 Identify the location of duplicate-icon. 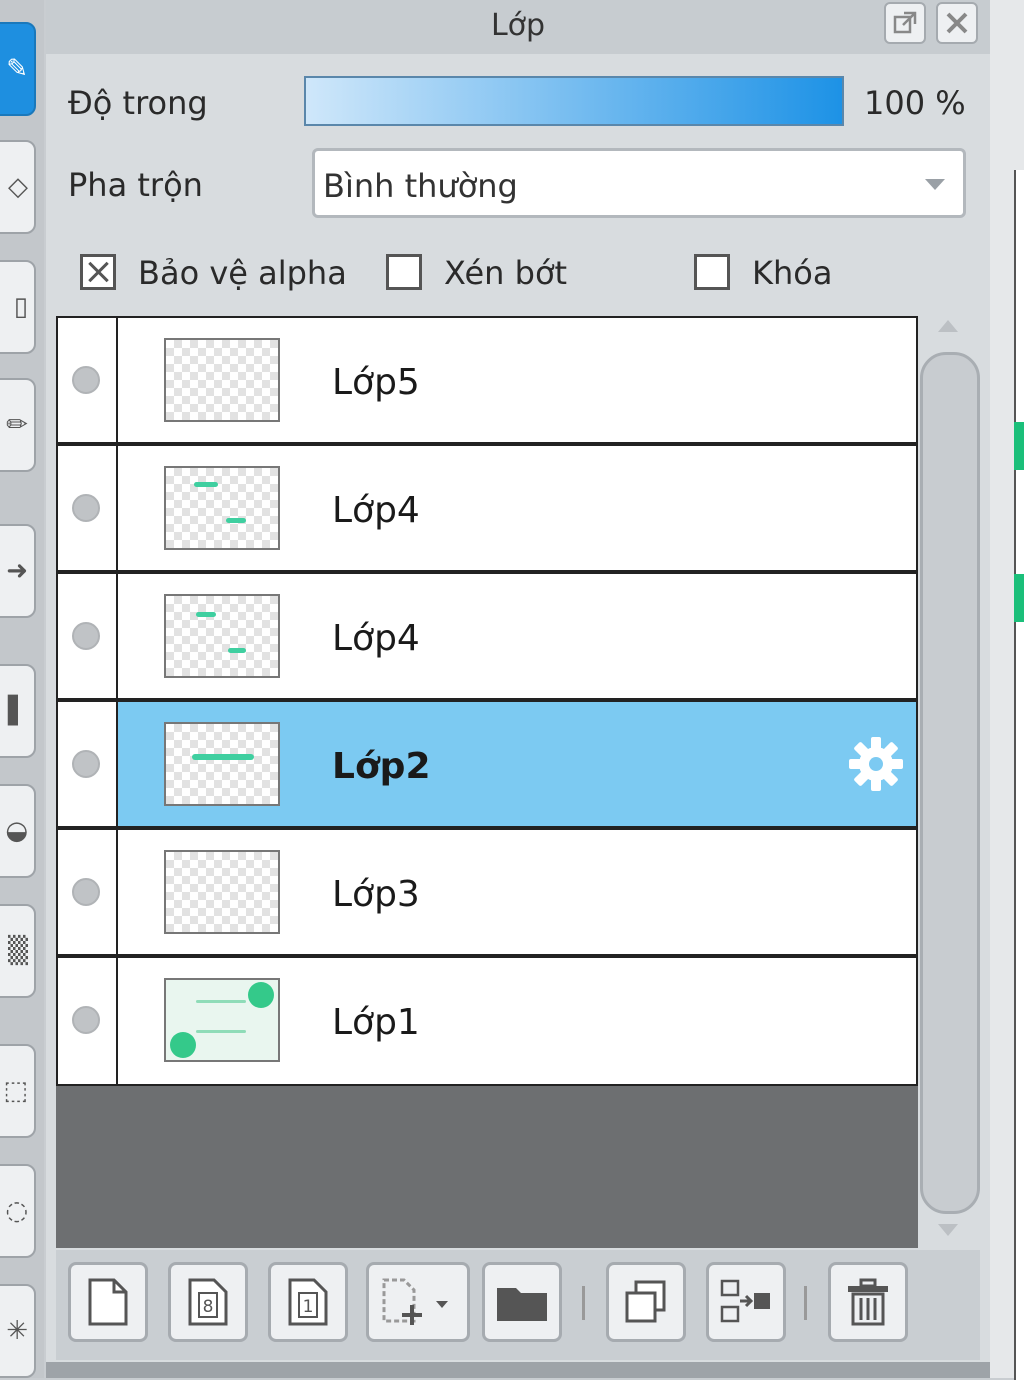
(645, 1301).